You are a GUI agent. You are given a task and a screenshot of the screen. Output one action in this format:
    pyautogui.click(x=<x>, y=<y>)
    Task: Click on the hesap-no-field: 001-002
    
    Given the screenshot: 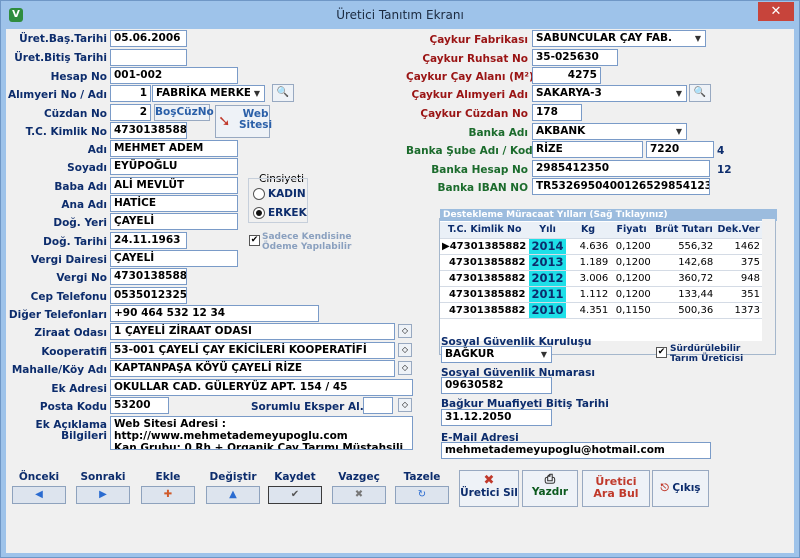 What is the action you would take?
    pyautogui.click(x=174, y=75)
    